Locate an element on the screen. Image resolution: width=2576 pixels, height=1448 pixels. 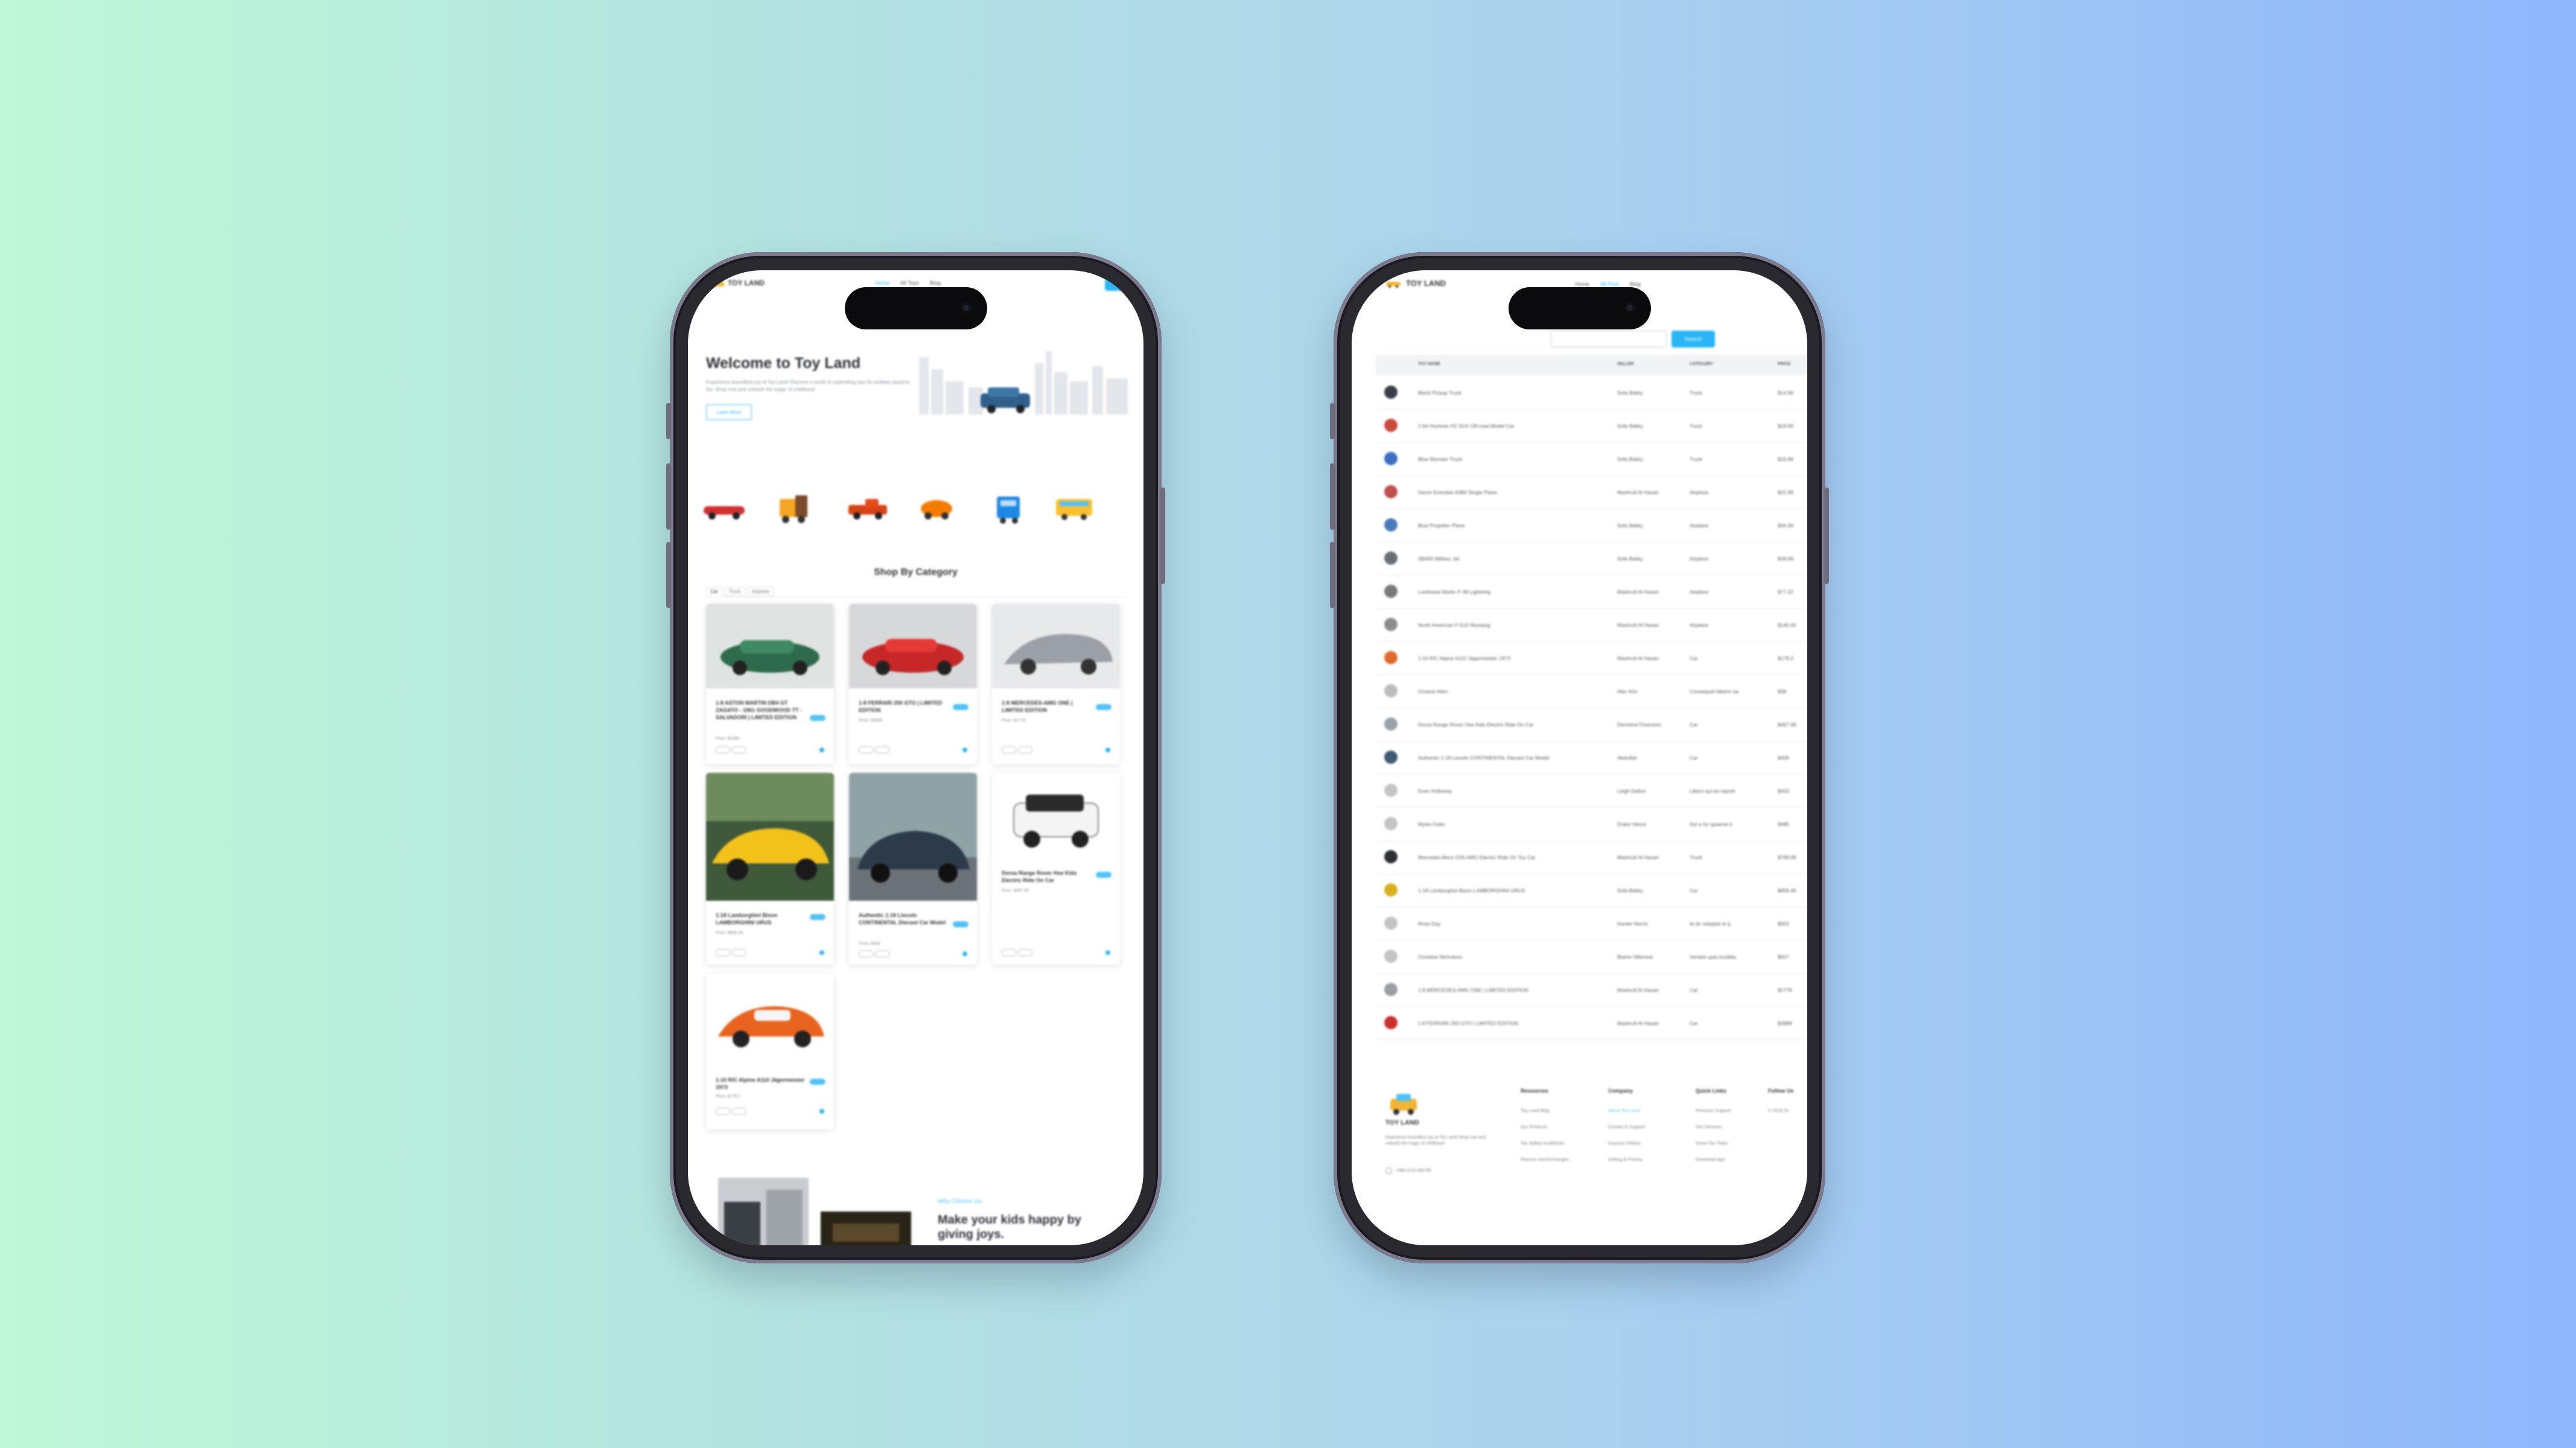
toy-name-cell: 1:10 R/C Alpine A110 Jägermeister 1973 is located at coordinates (1464, 658).